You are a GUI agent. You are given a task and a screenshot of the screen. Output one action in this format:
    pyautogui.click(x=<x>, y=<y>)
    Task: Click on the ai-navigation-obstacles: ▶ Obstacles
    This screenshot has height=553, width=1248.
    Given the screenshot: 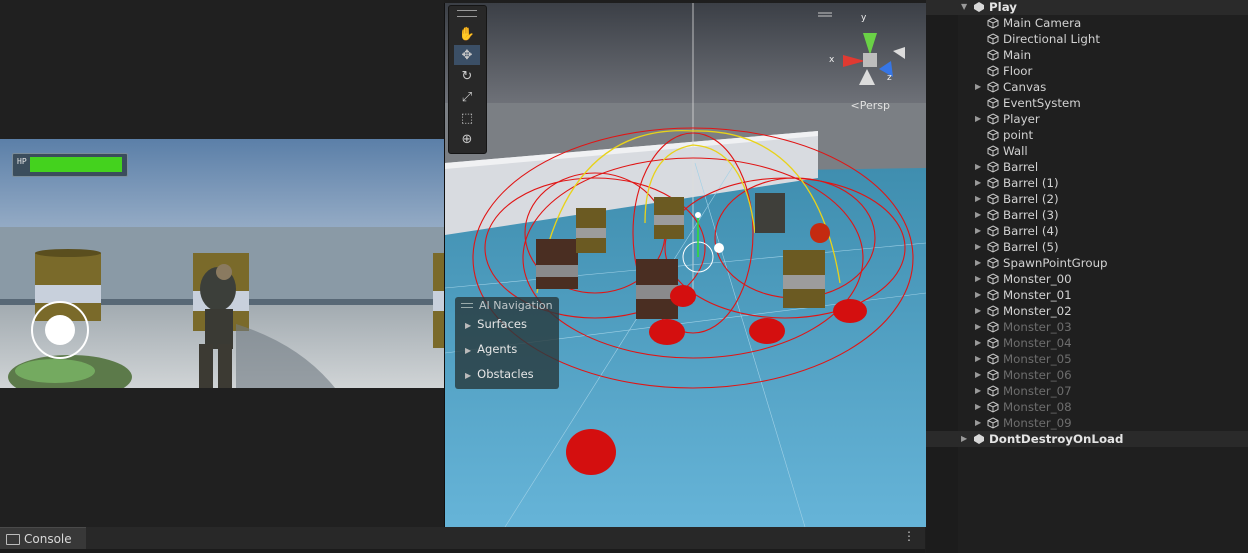 What is the action you would take?
    pyautogui.click(x=499, y=374)
    